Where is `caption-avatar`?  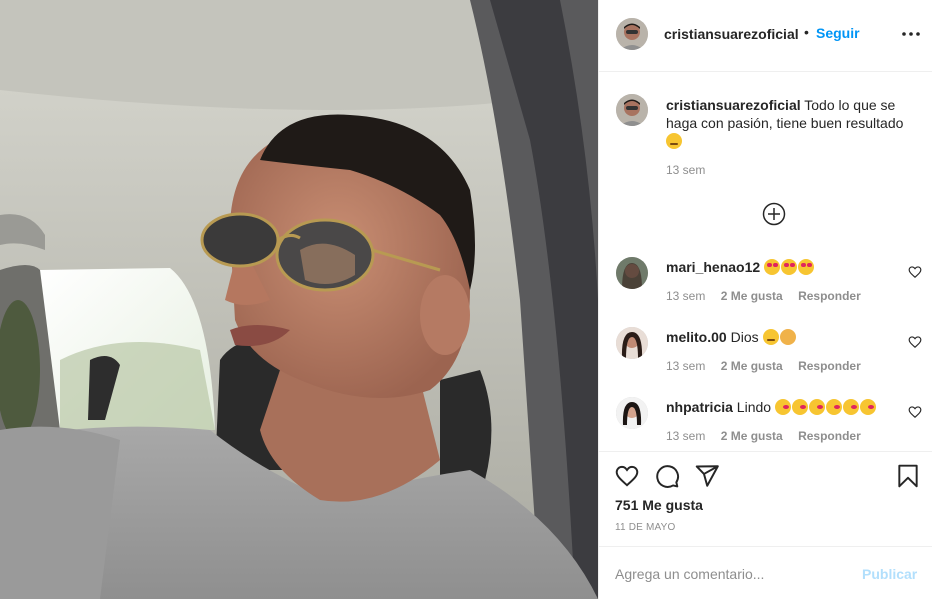 caption-avatar is located at coordinates (632, 110).